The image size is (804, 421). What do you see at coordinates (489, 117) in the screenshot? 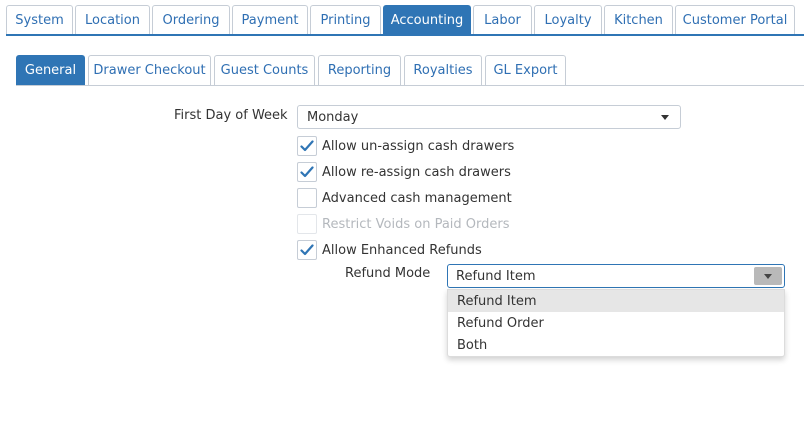
I see `first-day-of-week-select: Monday` at bounding box center [489, 117].